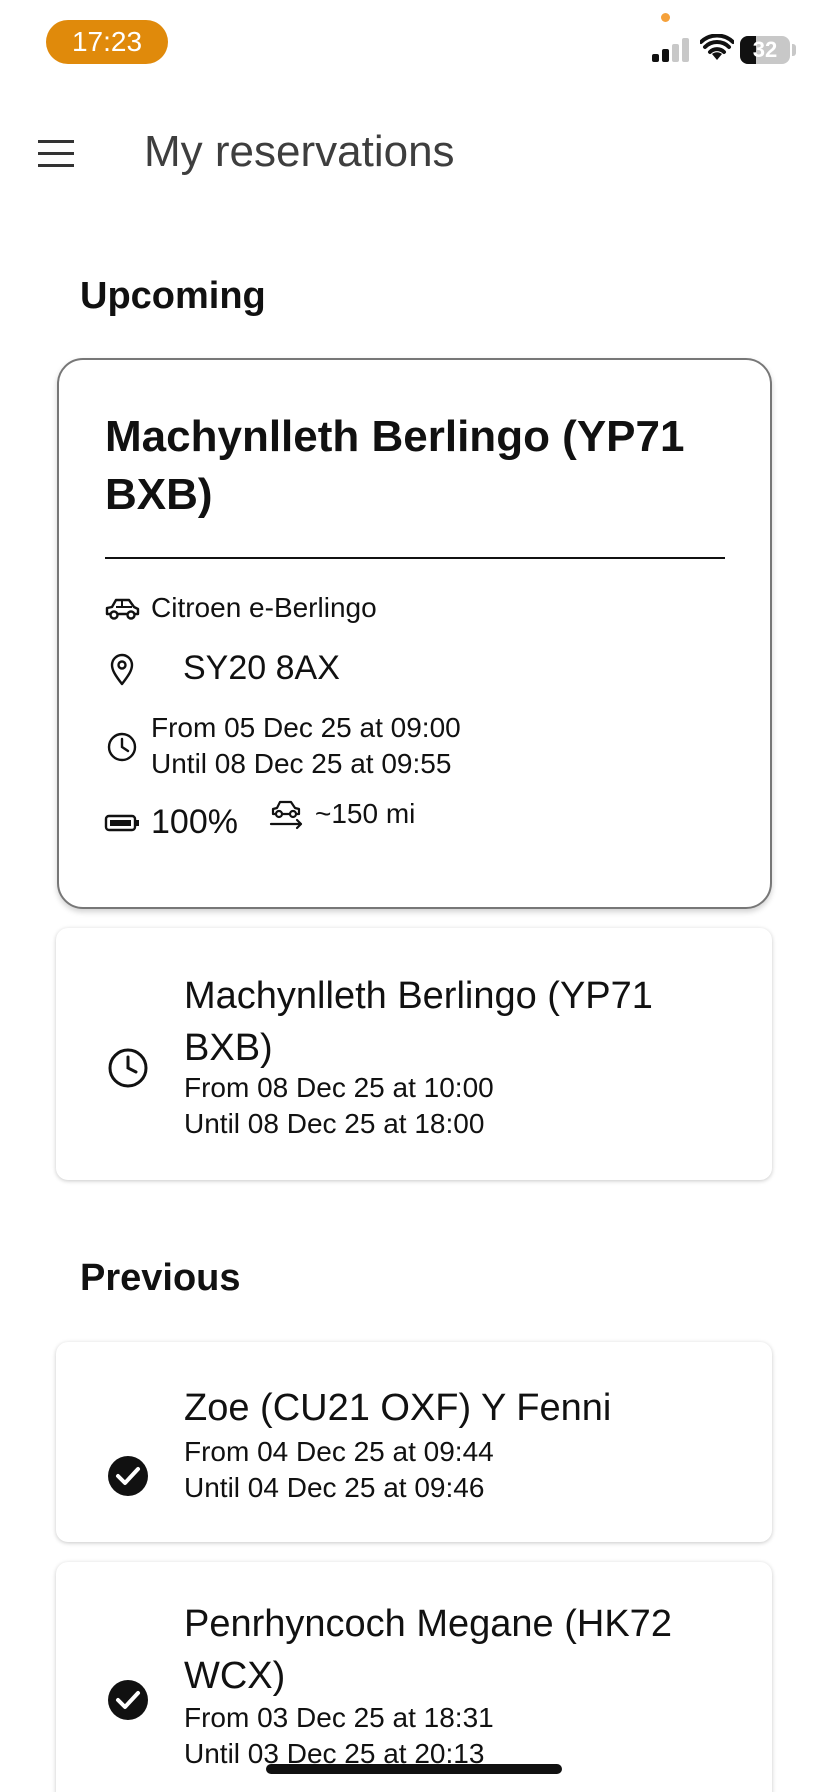  What do you see at coordinates (261, 668) in the screenshot?
I see `pickup-postcode: SY20 8AX` at bounding box center [261, 668].